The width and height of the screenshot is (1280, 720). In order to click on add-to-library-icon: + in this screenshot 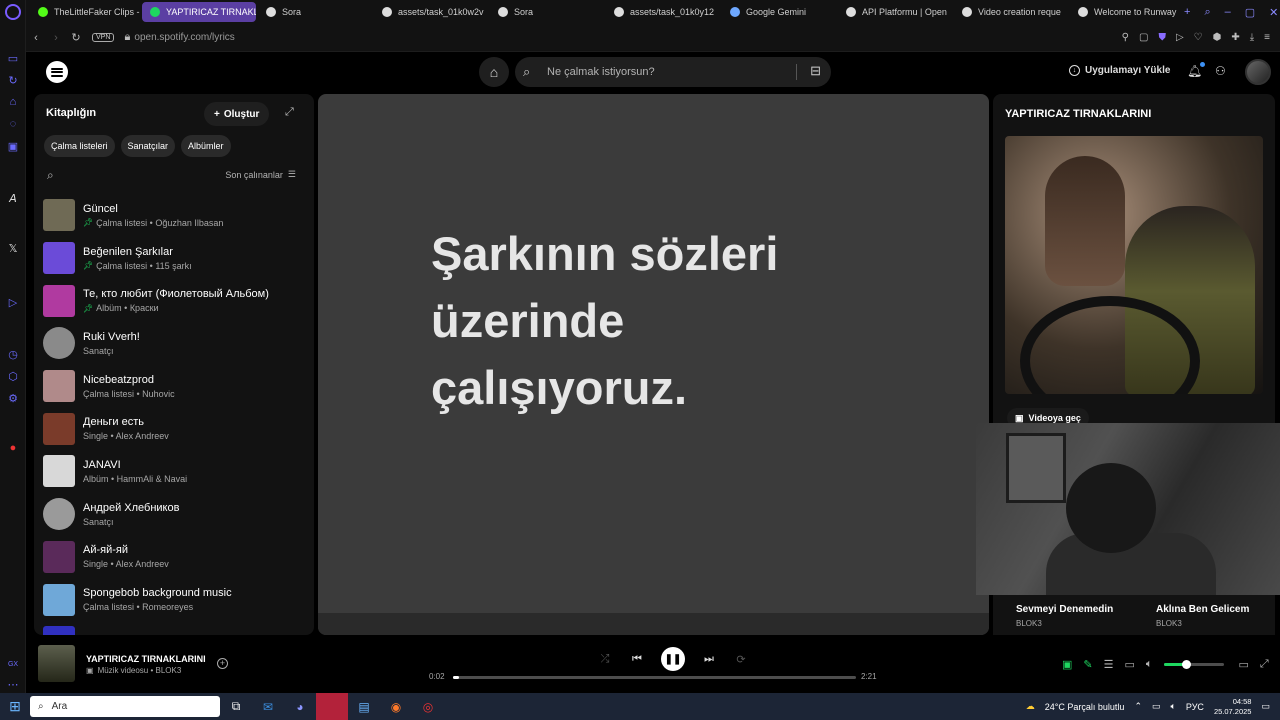, I will do `click(222, 663)`.